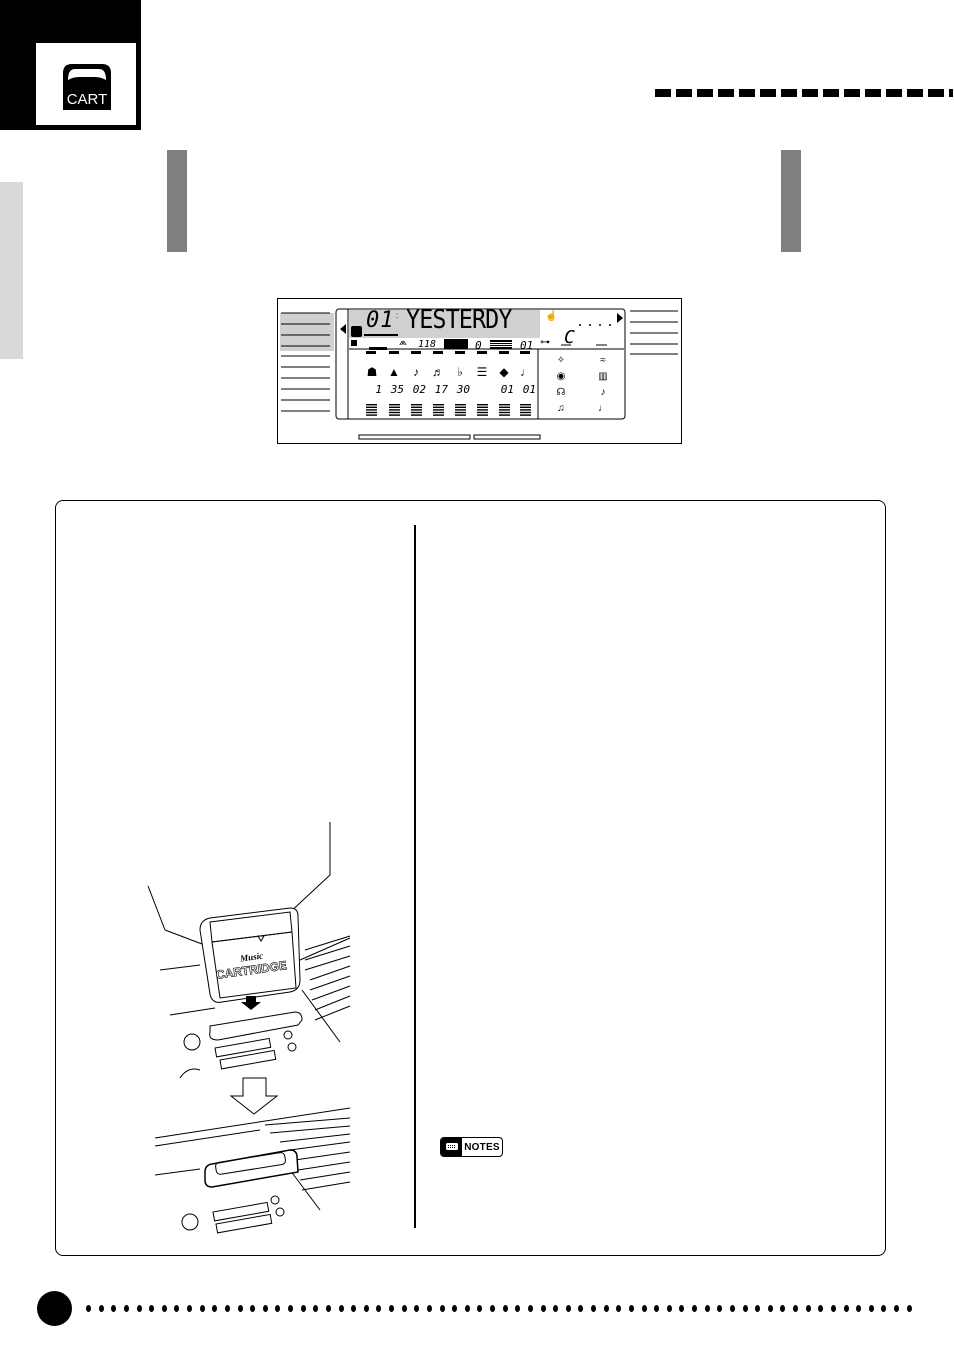 The width and height of the screenshot is (954, 1351). I want to click on lcd-transpose-value: 0, so click(478, 345).